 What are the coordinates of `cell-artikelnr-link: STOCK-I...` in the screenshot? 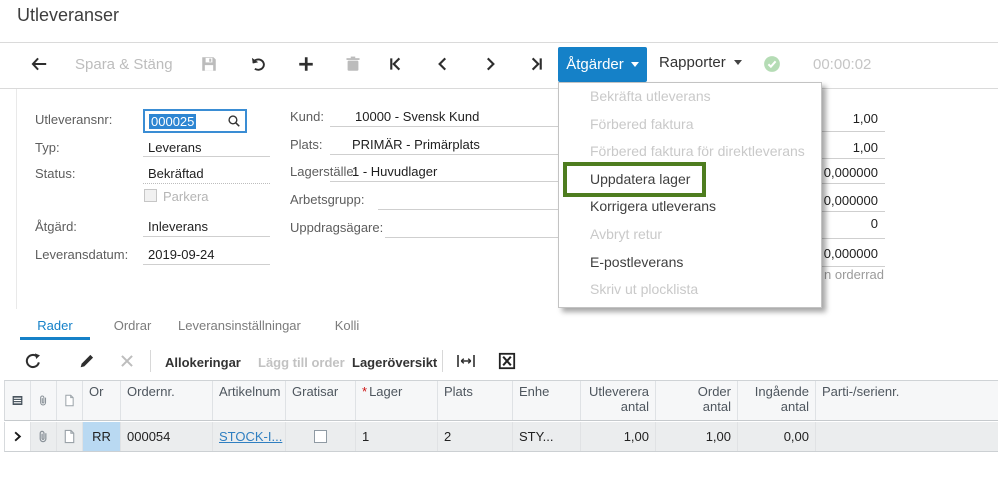 It's located at (250, 436).